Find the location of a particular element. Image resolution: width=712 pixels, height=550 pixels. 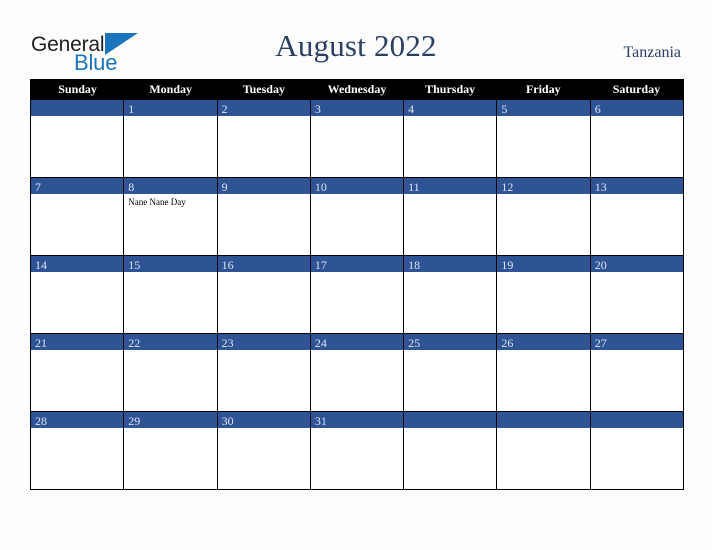

day-number-band: 10 is located at coordinates (357, 186).